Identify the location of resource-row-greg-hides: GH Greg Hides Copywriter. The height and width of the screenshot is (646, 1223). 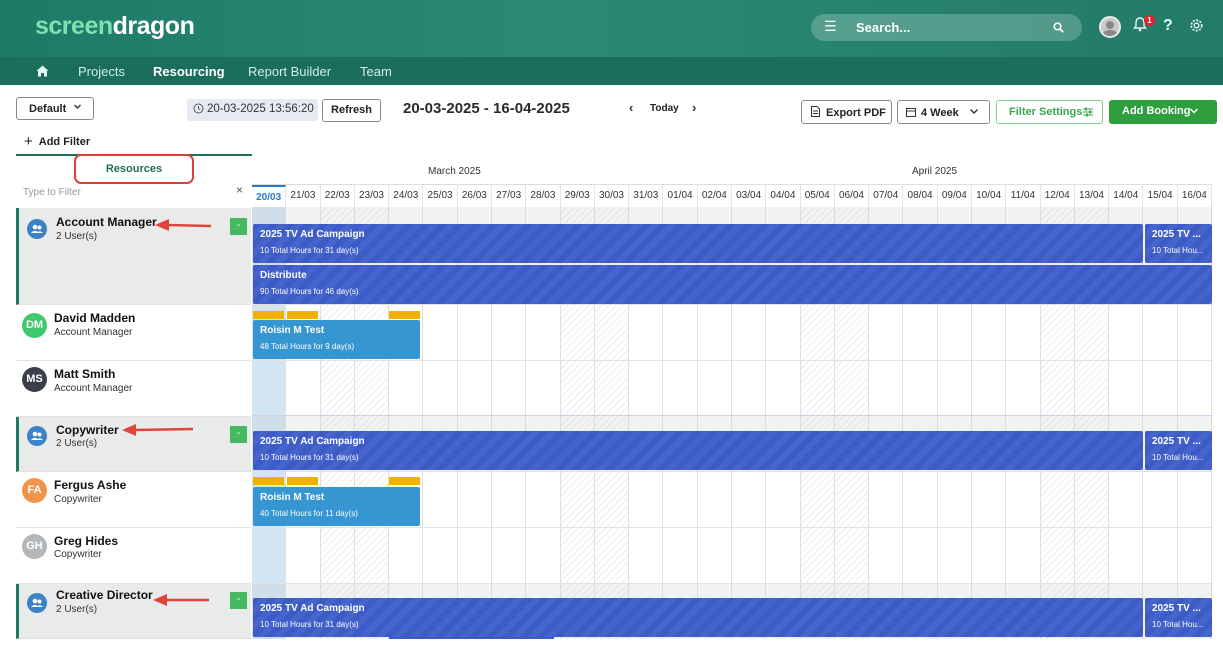
(133, 556).